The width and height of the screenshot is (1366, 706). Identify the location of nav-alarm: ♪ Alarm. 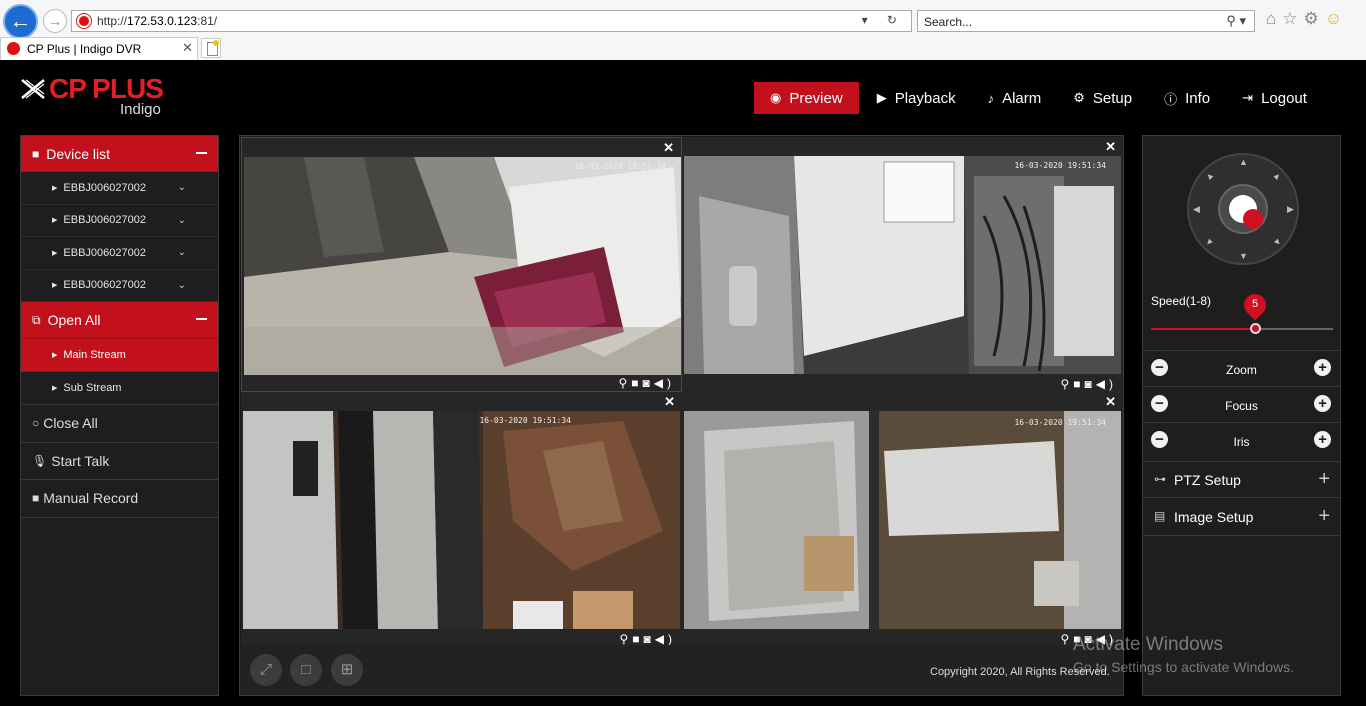
(1015, 98).